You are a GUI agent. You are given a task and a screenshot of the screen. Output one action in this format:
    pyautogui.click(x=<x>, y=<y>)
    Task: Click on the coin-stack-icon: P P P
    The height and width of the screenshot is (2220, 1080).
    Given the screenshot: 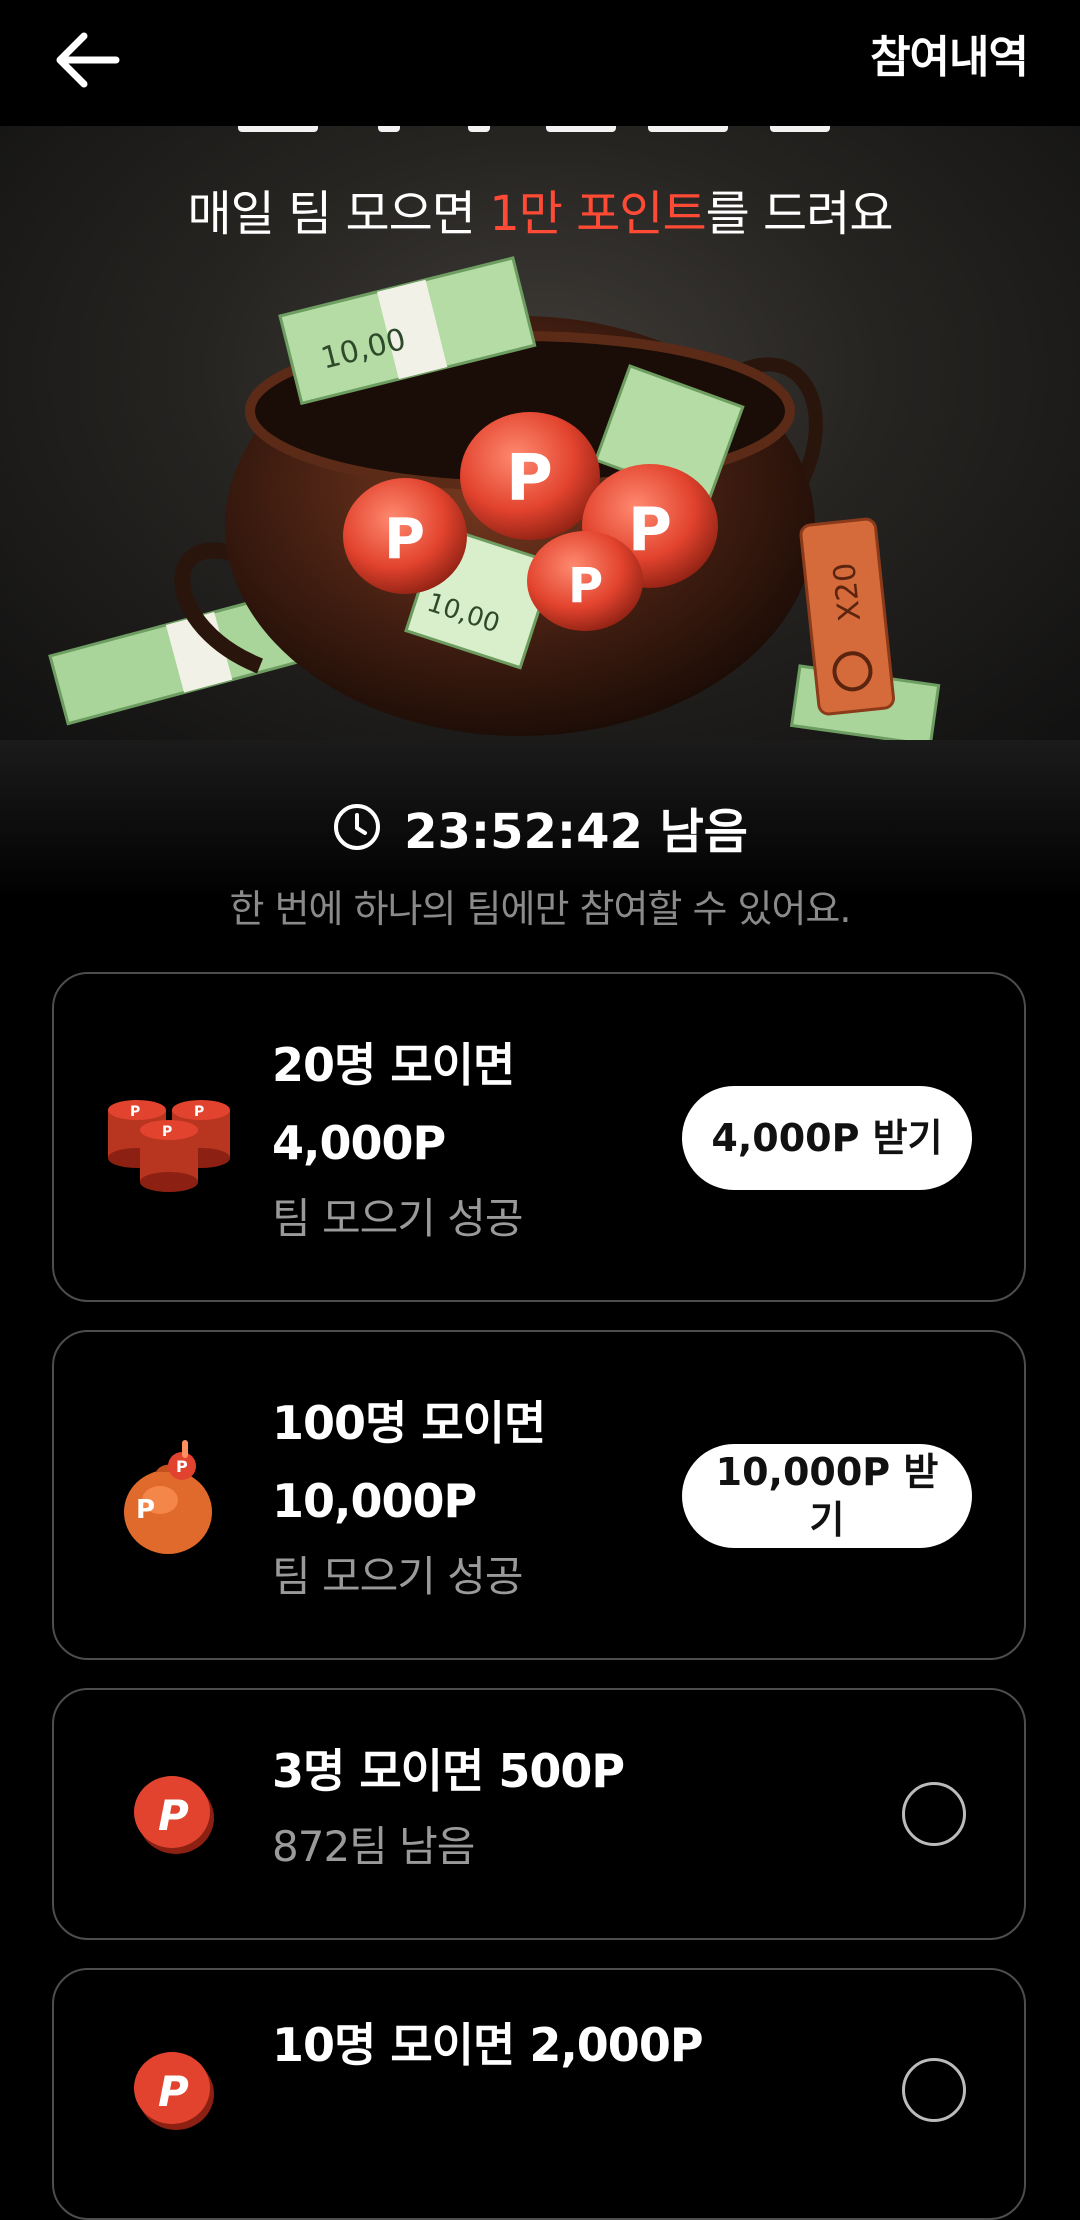 What is the action you would take?
    pyautogui.click(x=169, y=1146)
    